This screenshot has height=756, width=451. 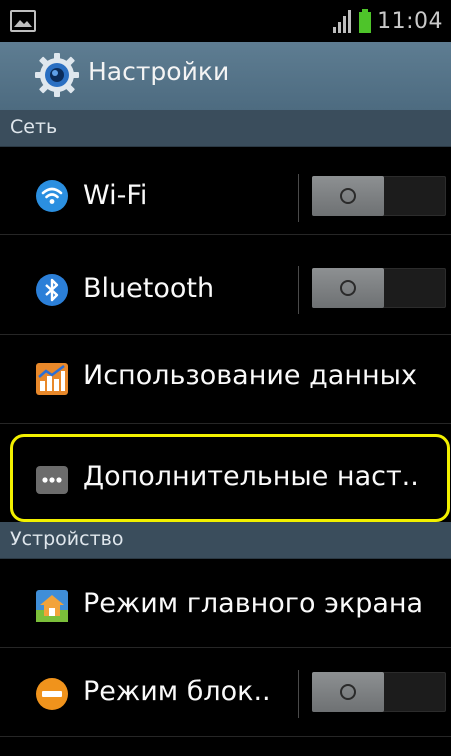 What do you see at coordinates (343, 21) in the screenshot?
I see `signal-icon` at bounding box center [343, 21].